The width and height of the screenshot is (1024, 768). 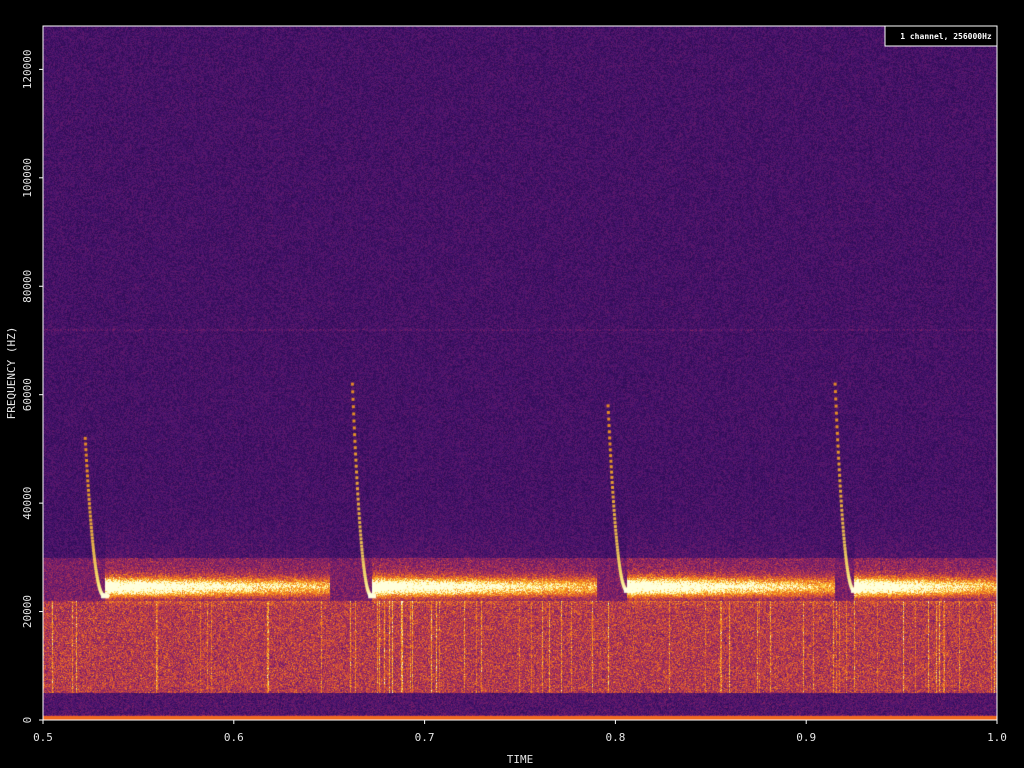 I want to click on y-tick-label: 120000, so click(x=27, y=70).